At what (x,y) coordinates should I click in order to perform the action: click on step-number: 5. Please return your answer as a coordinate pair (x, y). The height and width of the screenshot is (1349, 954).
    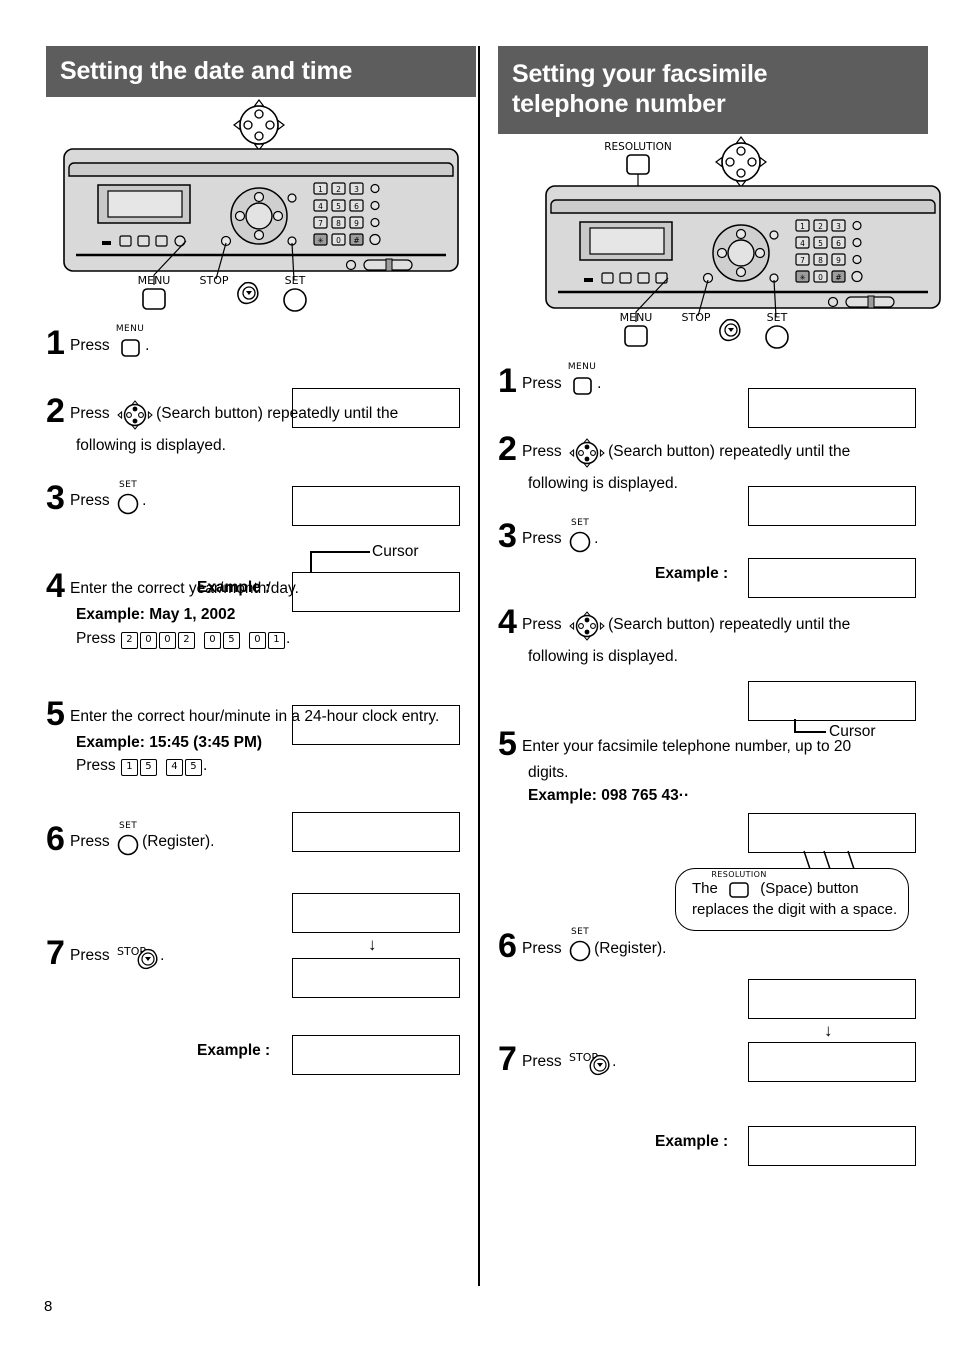
    Looking at the image, I should click on (55, 713).